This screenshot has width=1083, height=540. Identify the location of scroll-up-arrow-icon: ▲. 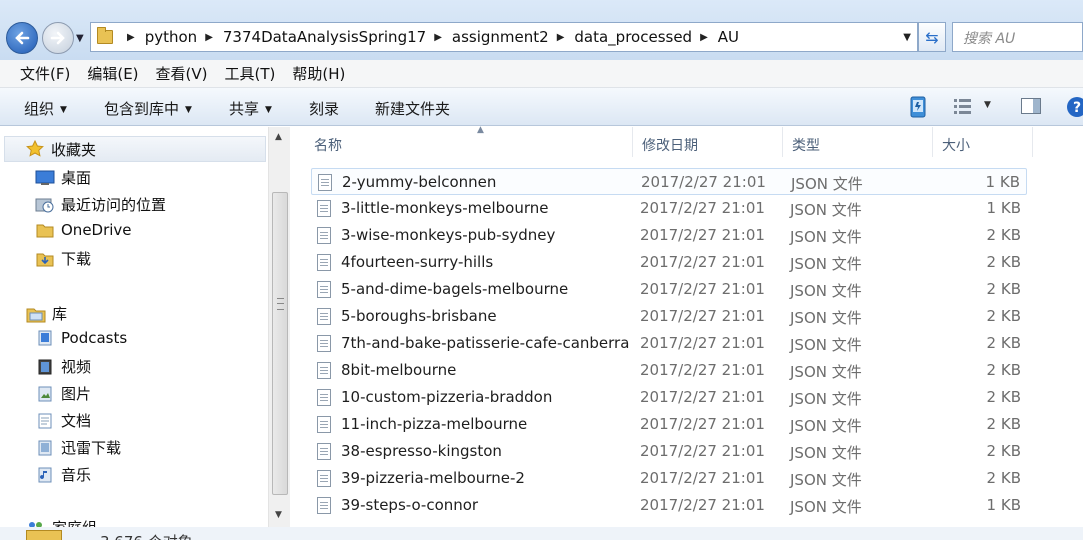
(278, 137).